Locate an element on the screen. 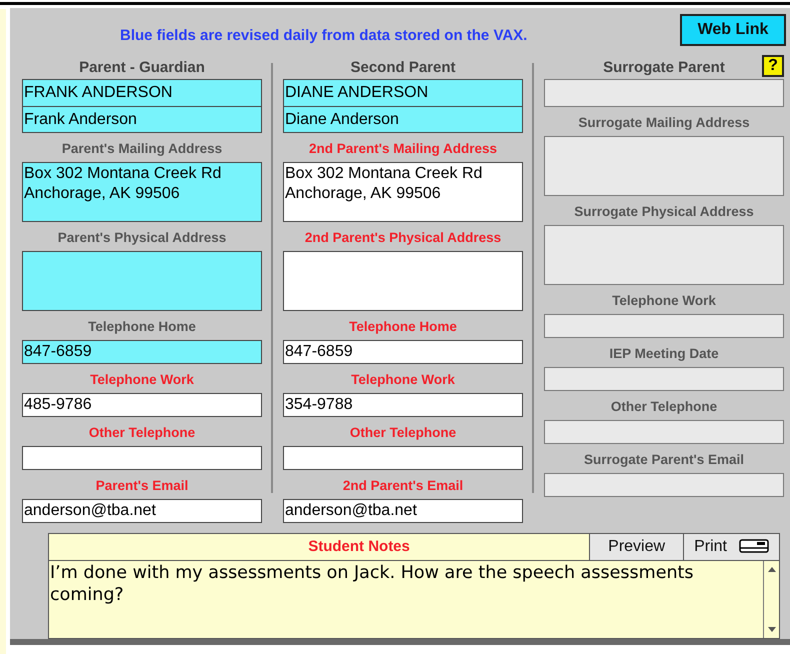 Image resolution: width=790 pixels, height=654 pixels. text-field: 354-9788 is located at coordinates (403, 404).